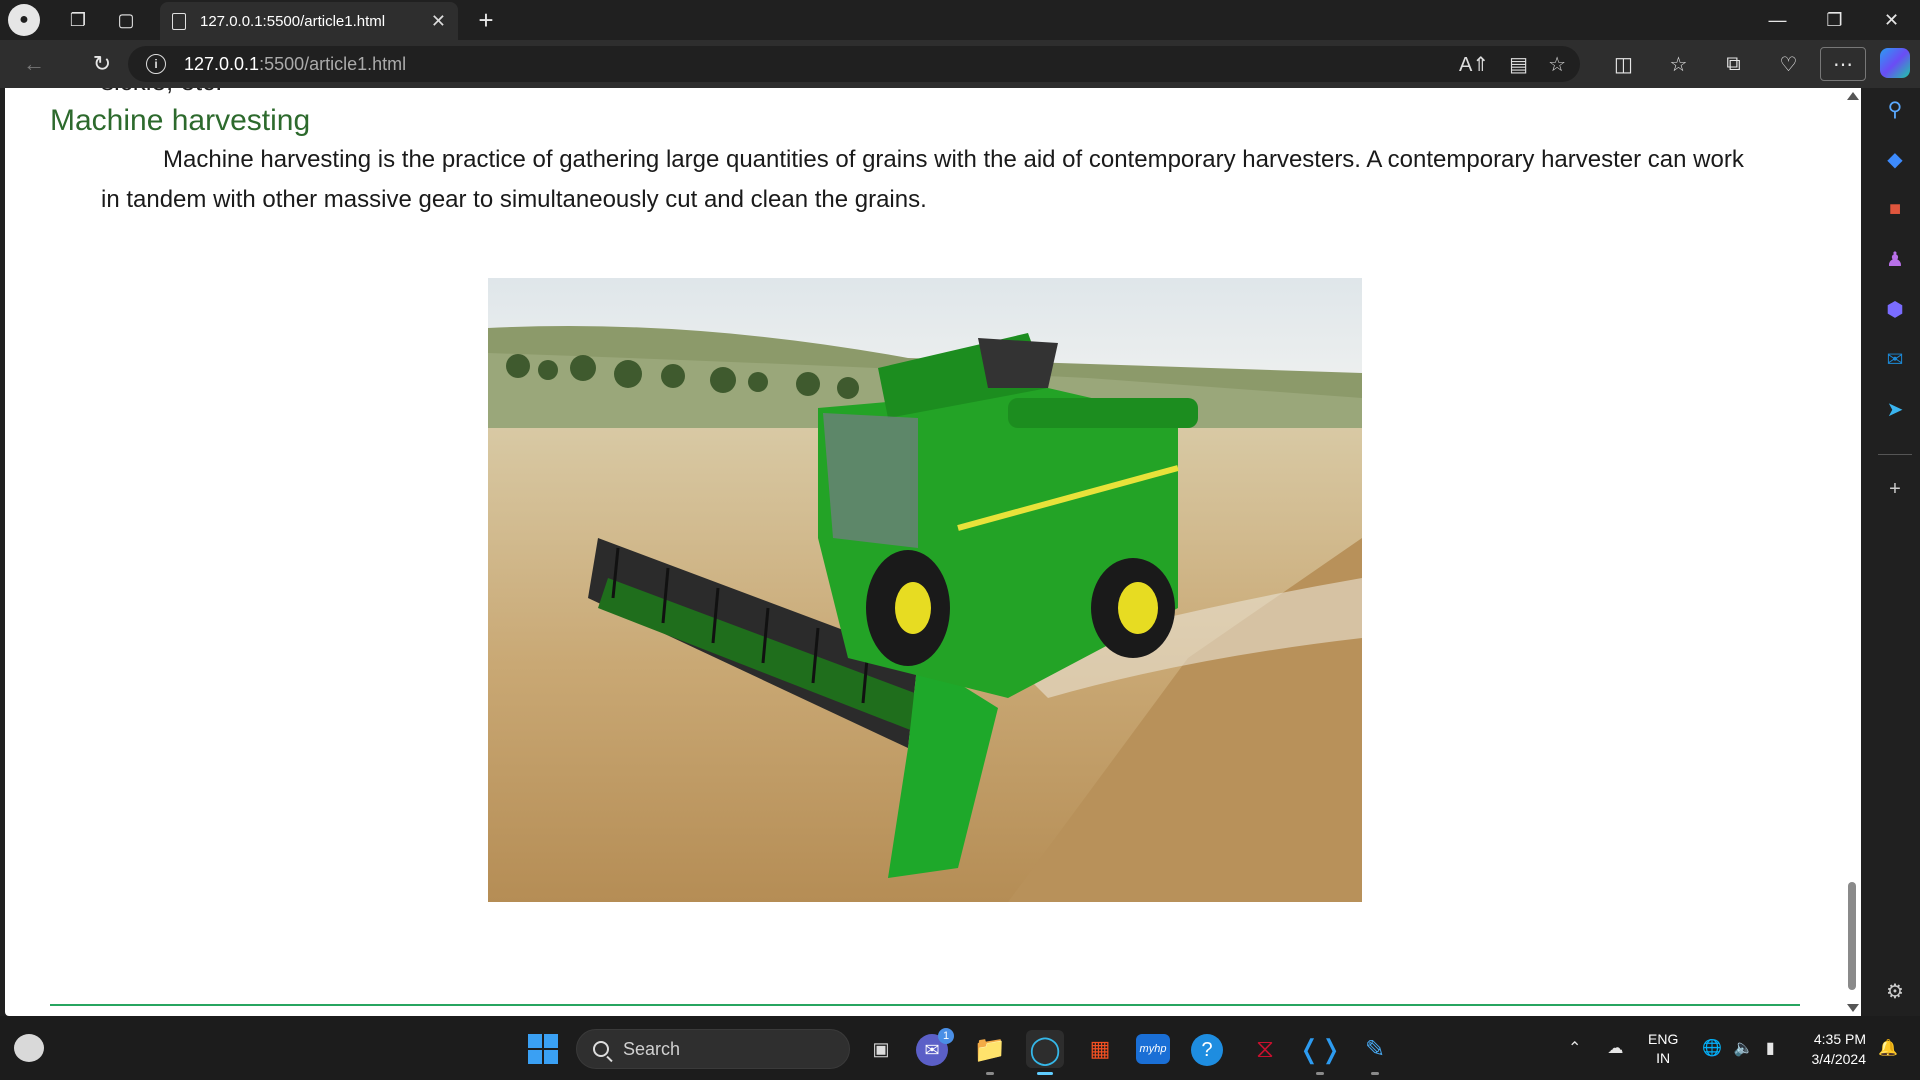  I want to click on show-hidden-icons-icon: ⌃, so click(1574, 1048).